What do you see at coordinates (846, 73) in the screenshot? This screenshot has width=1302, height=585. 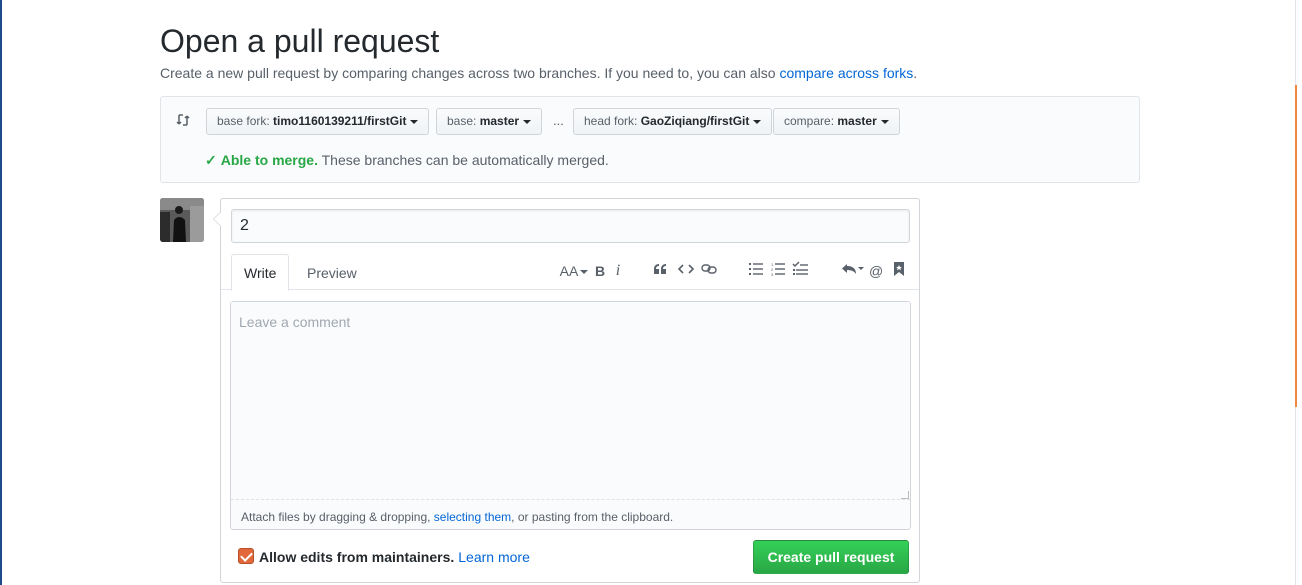 I see `compare-across-forks-link: compare across forks` at bounding box center [846, 73].